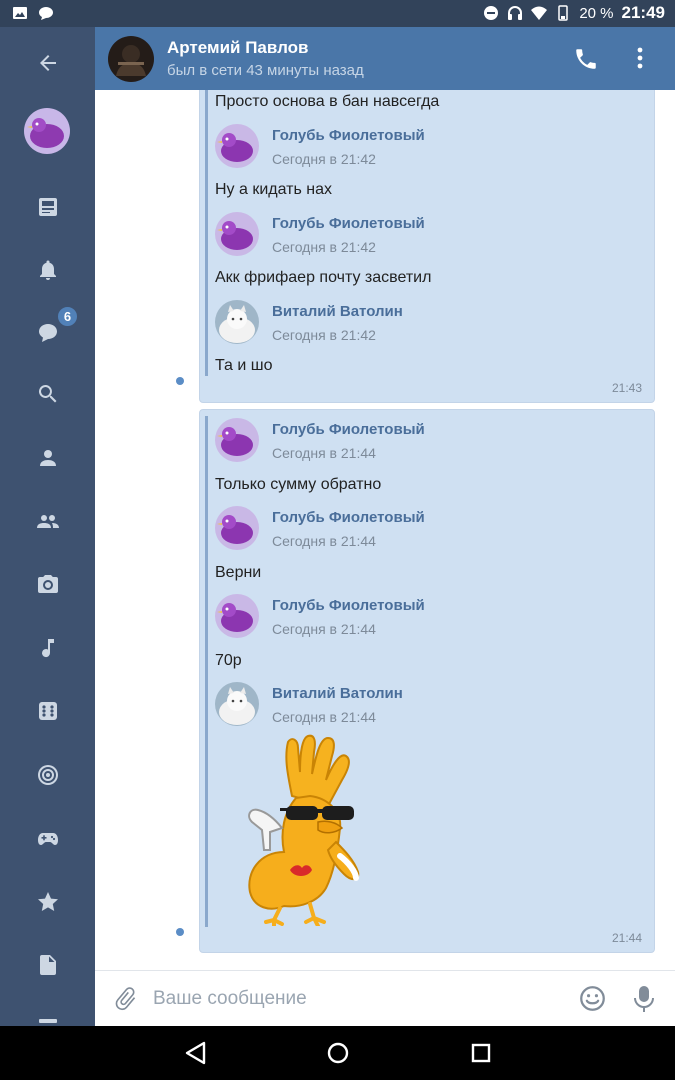 Image resolution: width=675 pixels, height=1080 pixels. Describe the element at coordinates (48, 394) in the screenshot. I see `search-icon` at that location.